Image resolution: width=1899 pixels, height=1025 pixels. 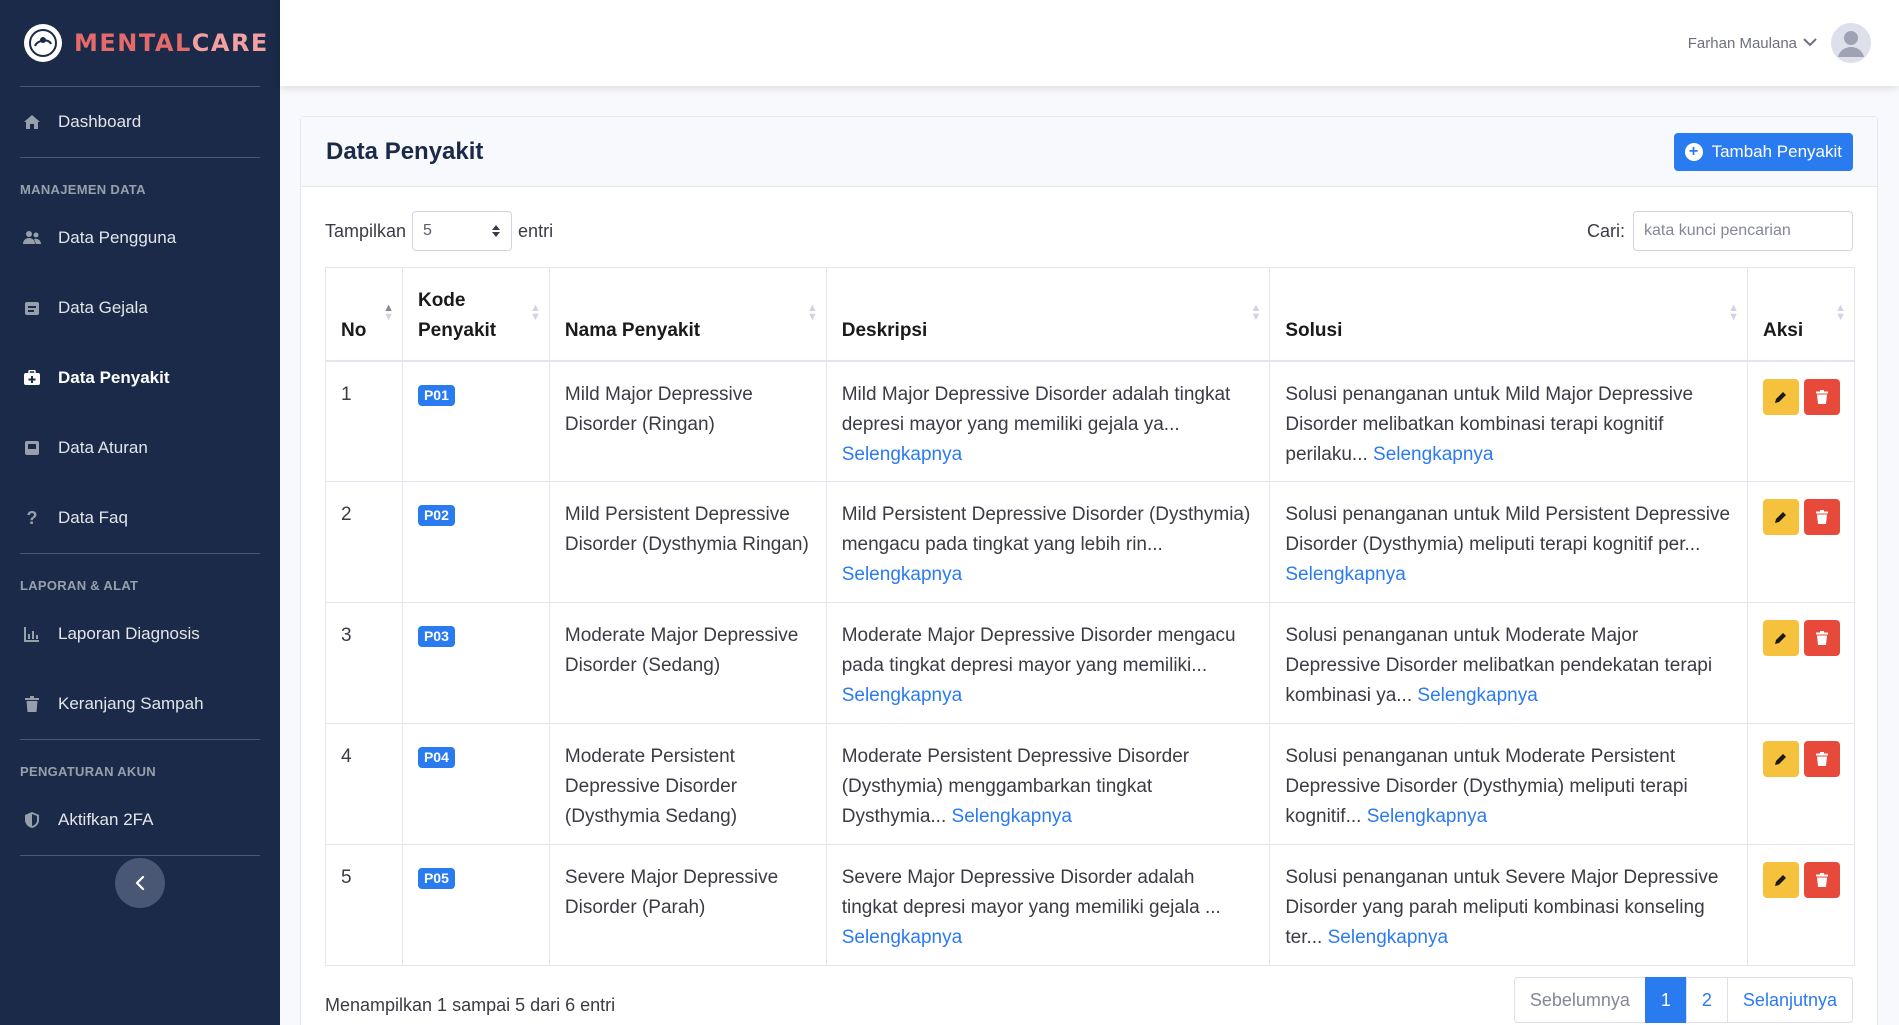 I want to click on table-info: Menampilkan 1 sampai 5 dari 6 entri, so click(x=470, y=1005).